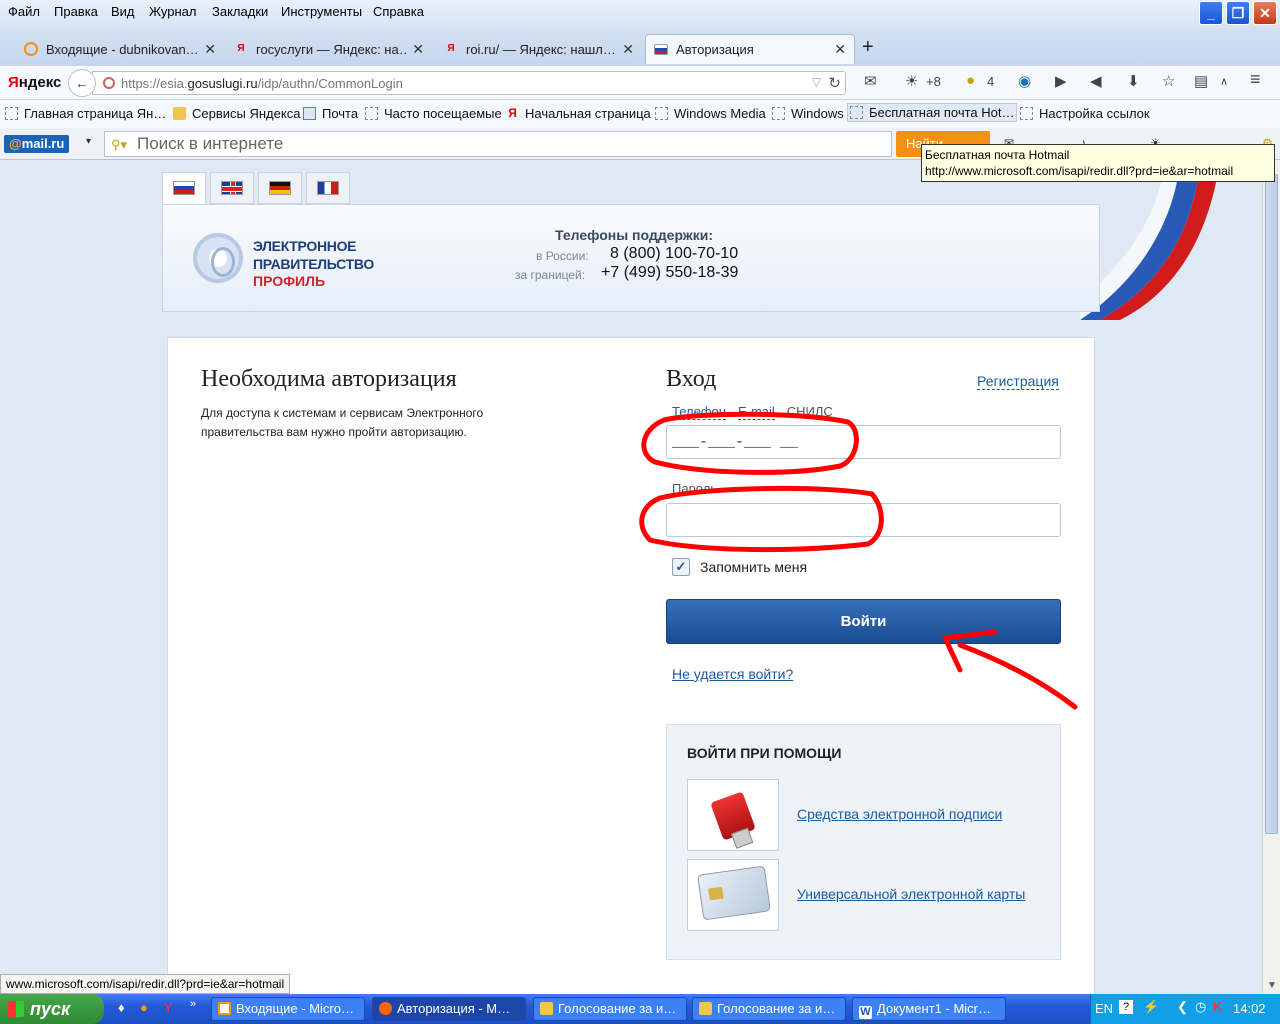 Image resolution: width=1280 pixels, height=1024 pixels. I want to click on new-tab-button: +, so click(868, 47).